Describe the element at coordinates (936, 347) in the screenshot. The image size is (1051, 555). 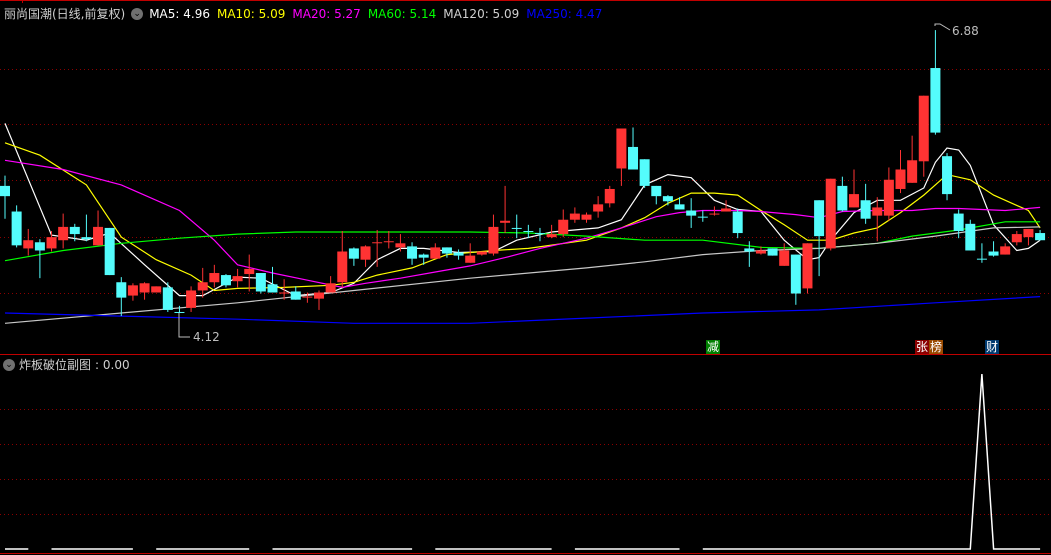
I see `event-tag-limit-up-2: 榜` at that location.